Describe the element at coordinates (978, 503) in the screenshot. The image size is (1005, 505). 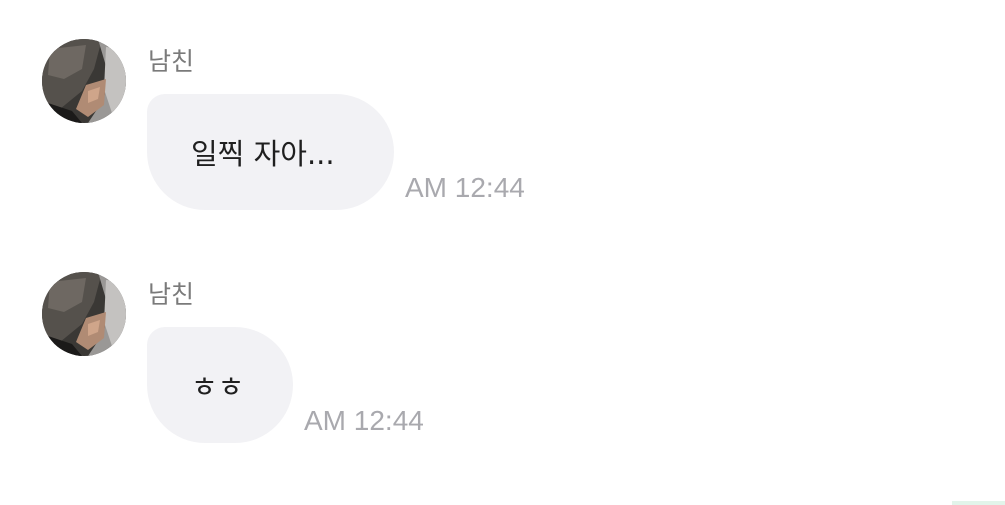
I see `scroll-indicator` at that location.